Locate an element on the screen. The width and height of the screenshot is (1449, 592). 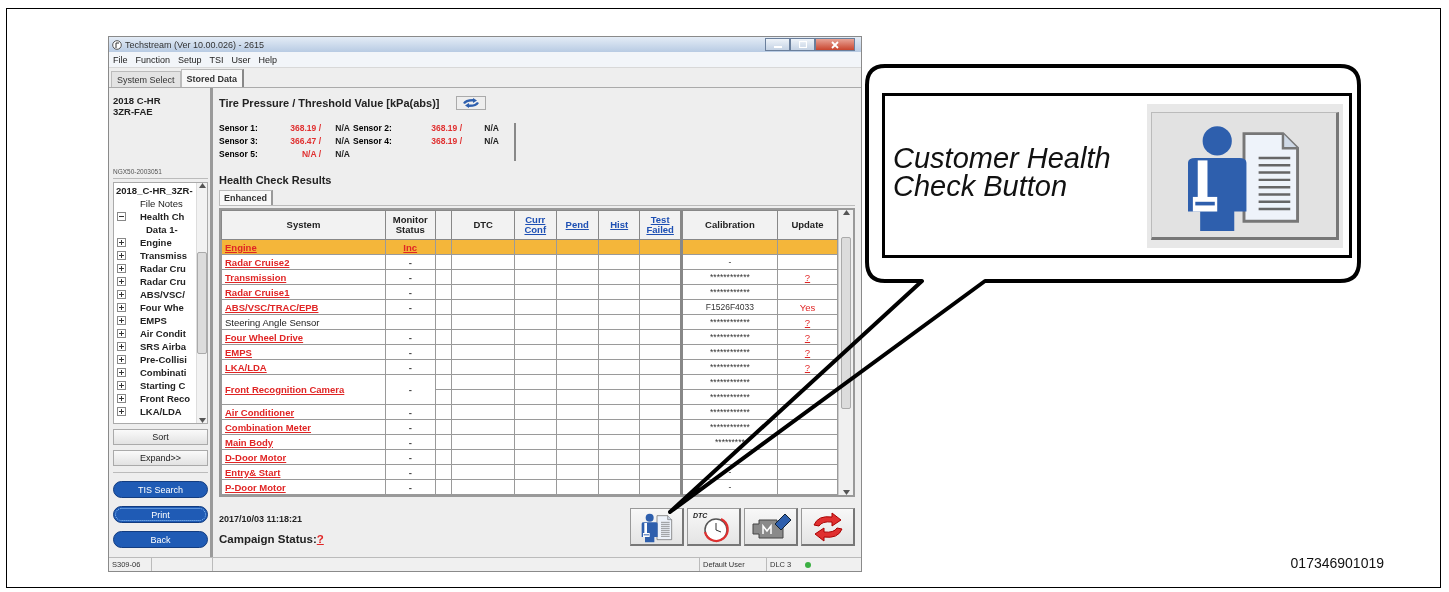
system-cell: EMPS is located at coordinates (303, 352).